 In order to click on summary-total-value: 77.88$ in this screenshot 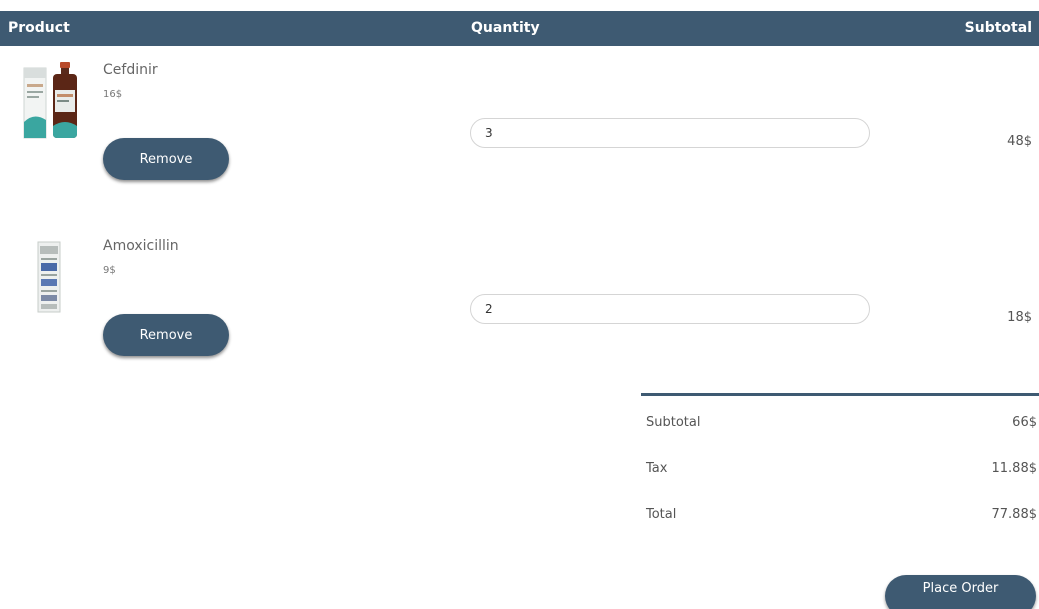, I will do `click(1014, 514)`.